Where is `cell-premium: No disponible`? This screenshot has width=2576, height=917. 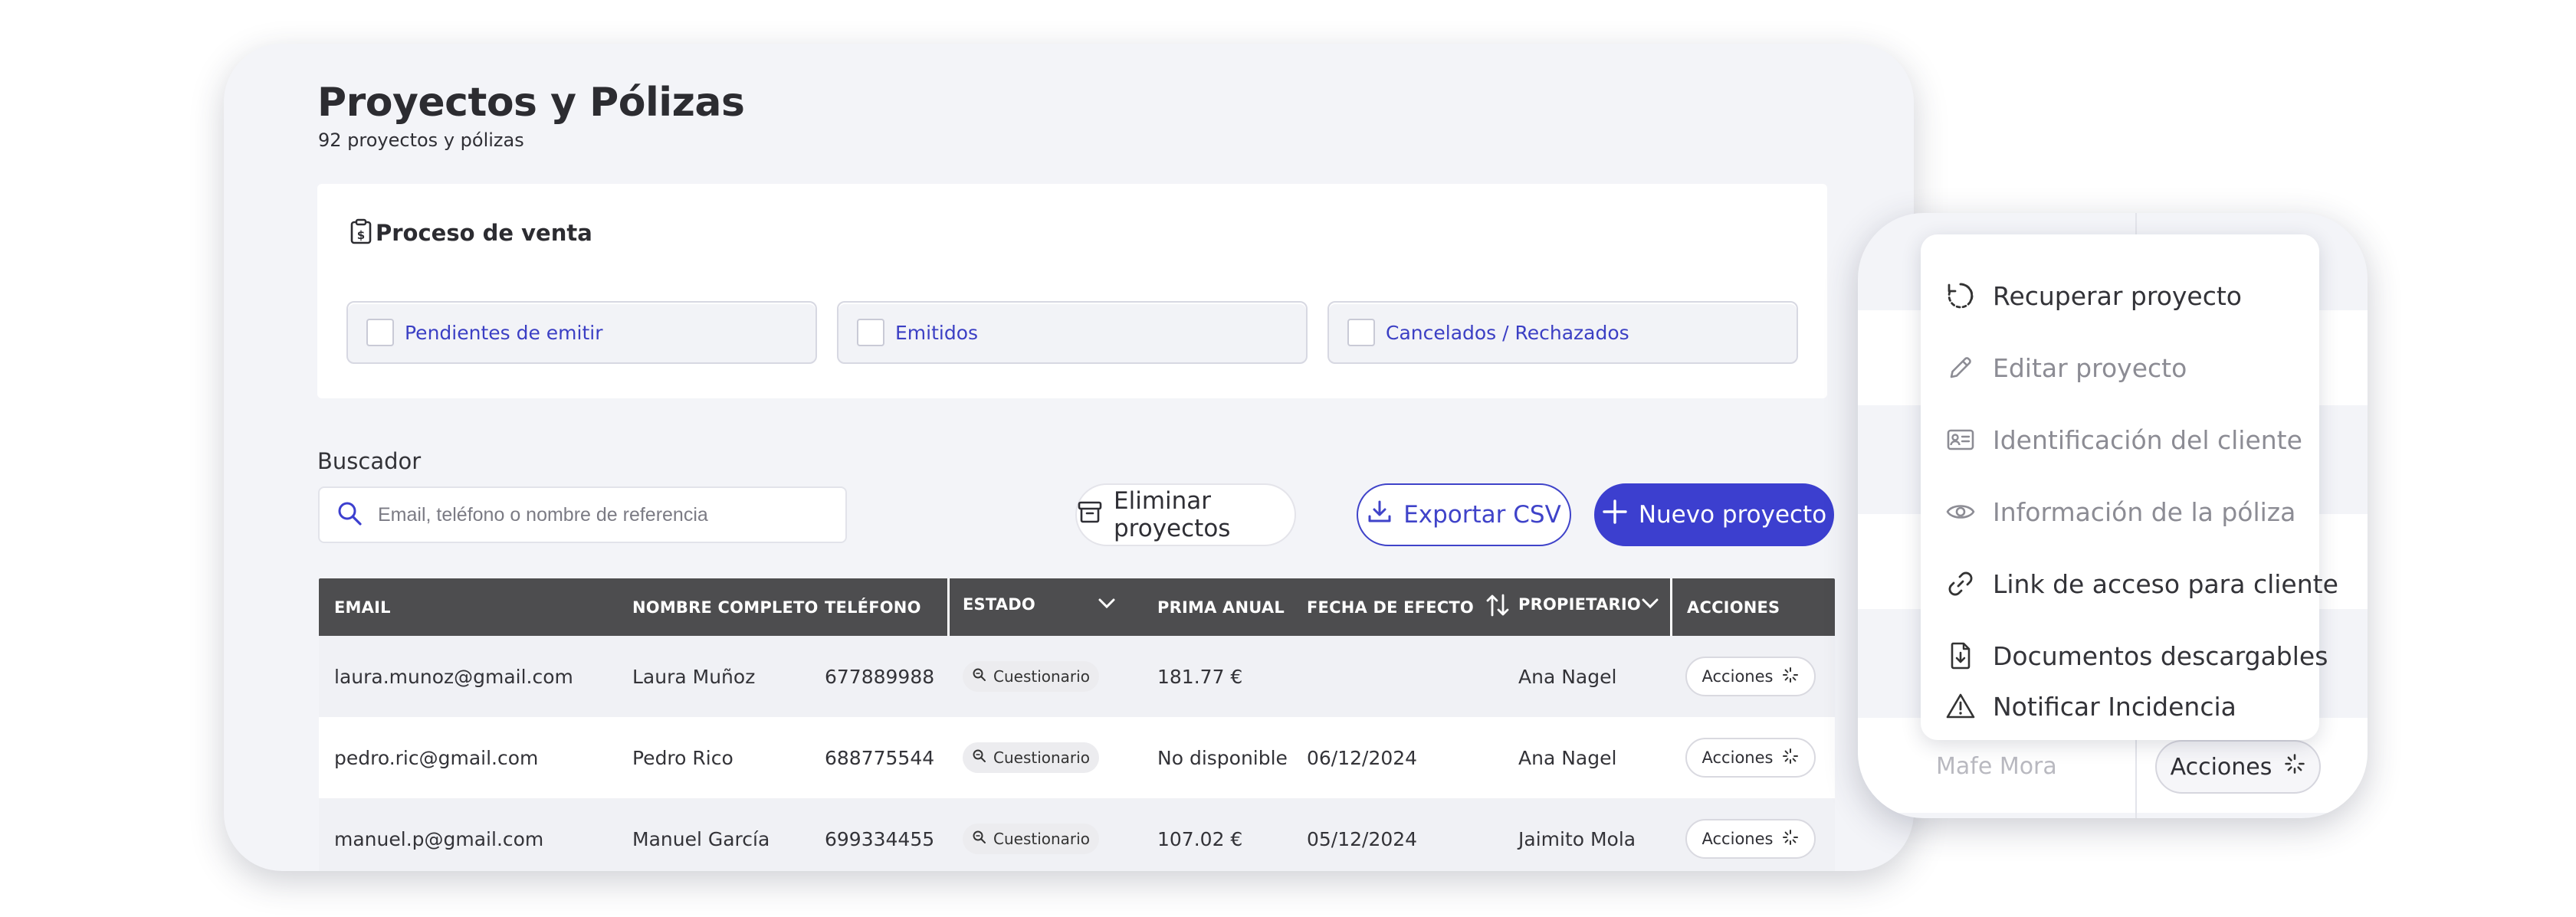 cell-premium: No disponible is located at coordinates (1222, 757).